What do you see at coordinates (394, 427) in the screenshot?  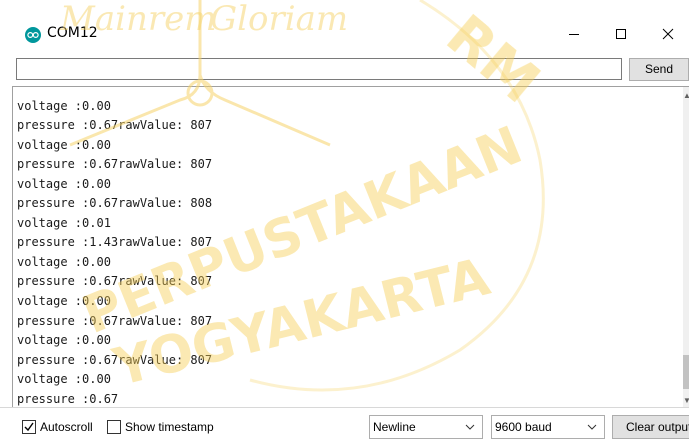 I see `line-ending-value: Newline` at bounding box center [394, 427].